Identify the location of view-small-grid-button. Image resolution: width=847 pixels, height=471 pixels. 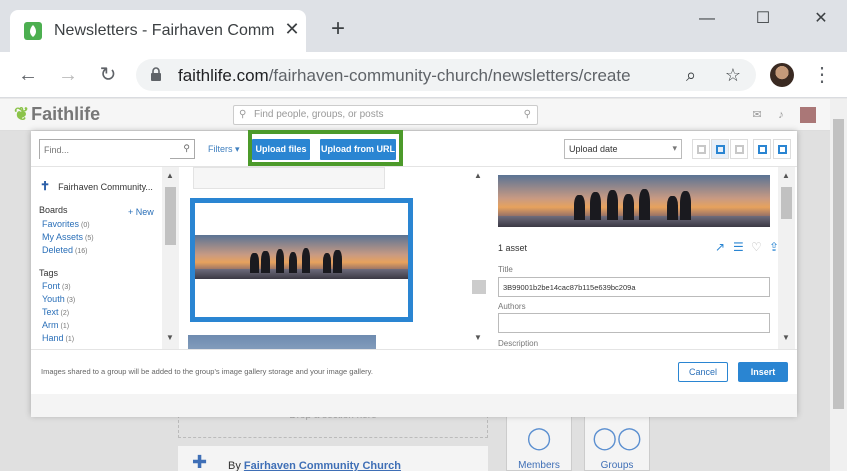
(701, 149).